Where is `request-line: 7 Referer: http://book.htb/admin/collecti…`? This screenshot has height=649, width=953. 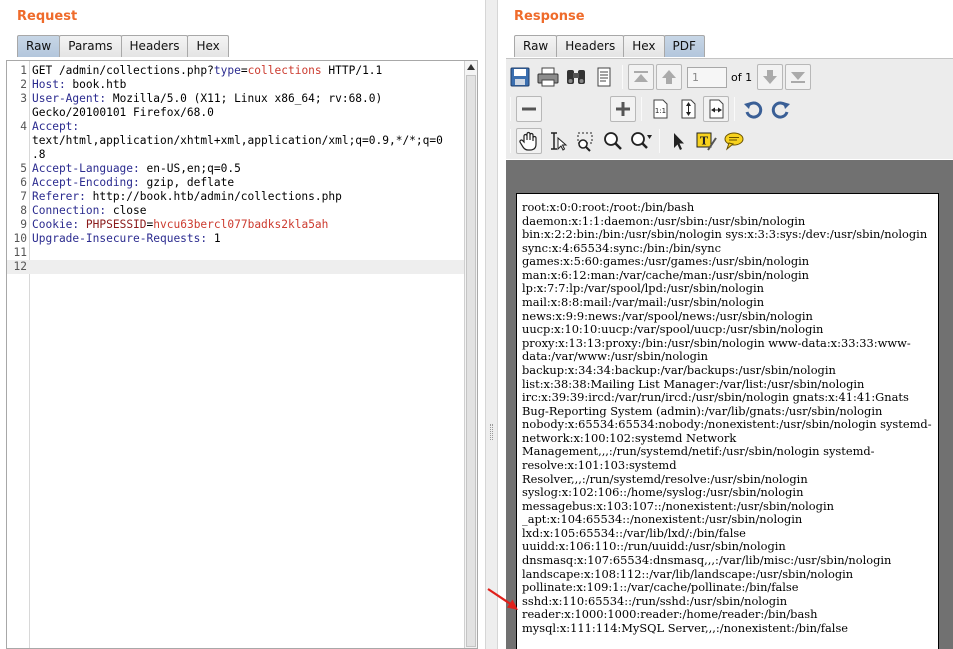
request-line: 7 Referer: http://book.htb/admin/collecti… is located at coordinates (236, 197).